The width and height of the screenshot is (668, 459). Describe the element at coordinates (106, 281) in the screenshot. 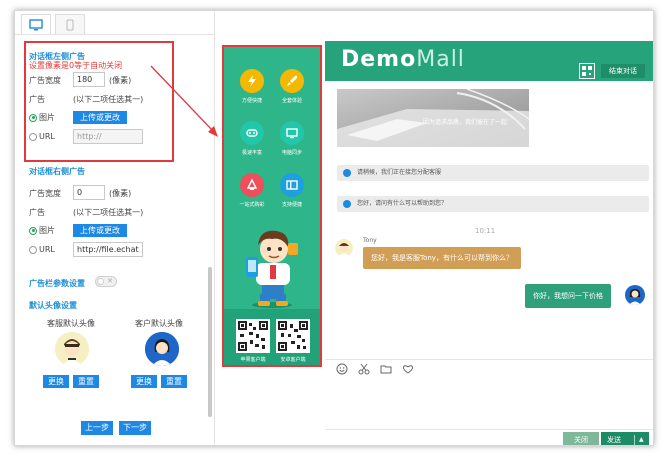

I see `ad-params-toggle: ✕` at that location.